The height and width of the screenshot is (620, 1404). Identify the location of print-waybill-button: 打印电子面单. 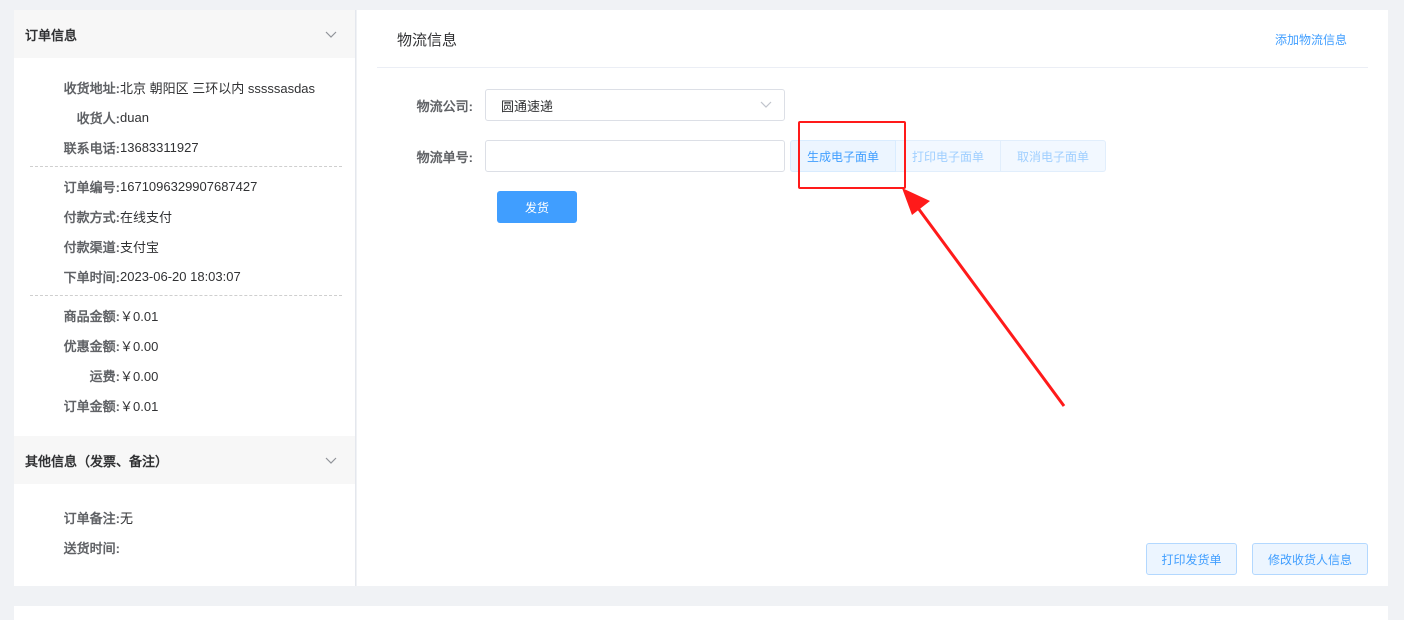
(949, 156).